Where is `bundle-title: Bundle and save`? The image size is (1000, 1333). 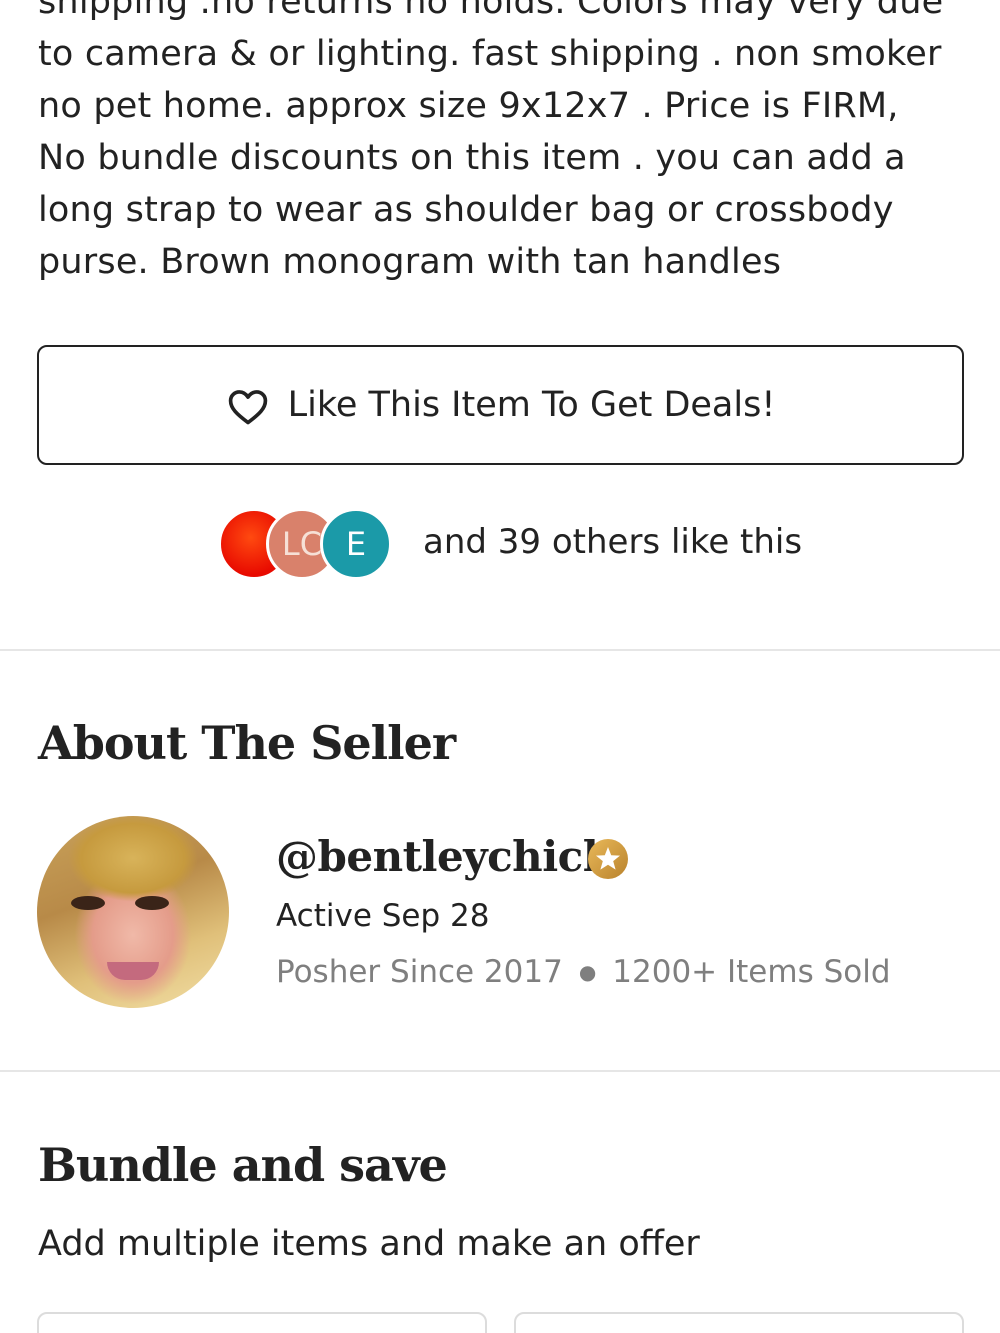
bundle-title: Bundle and save is located at coordinates (243, 1165).